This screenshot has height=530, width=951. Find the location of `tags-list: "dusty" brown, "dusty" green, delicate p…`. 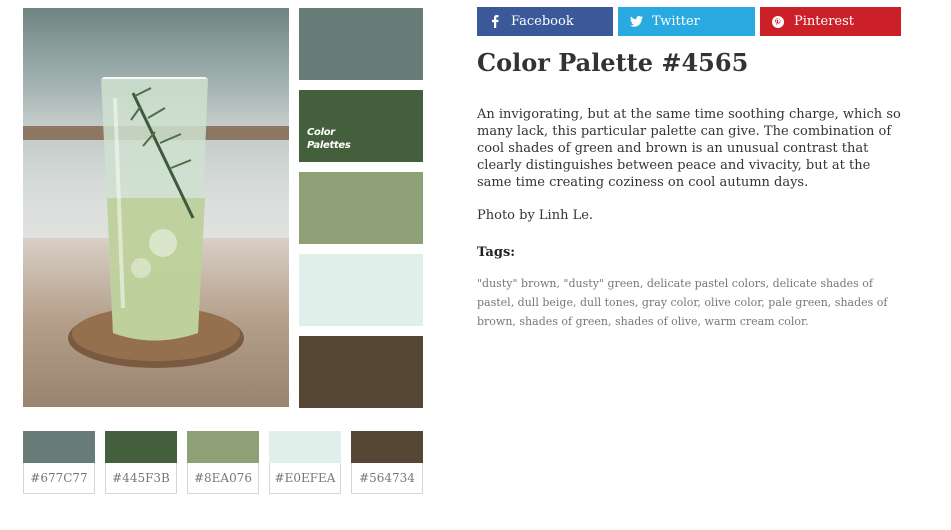

tags-list: "dusty" brown, "dusty" green, delicate p… is located at coordinates (692, 302).